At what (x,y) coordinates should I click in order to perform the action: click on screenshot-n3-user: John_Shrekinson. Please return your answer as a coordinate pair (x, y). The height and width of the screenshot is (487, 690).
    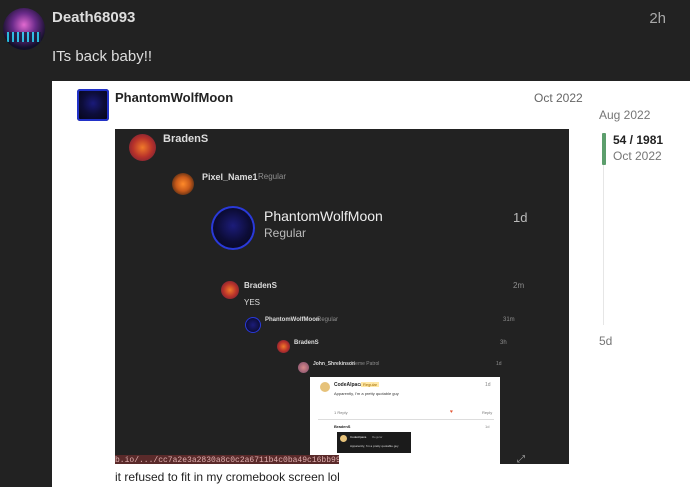
    Looking at the image, I should click on (334, 364).